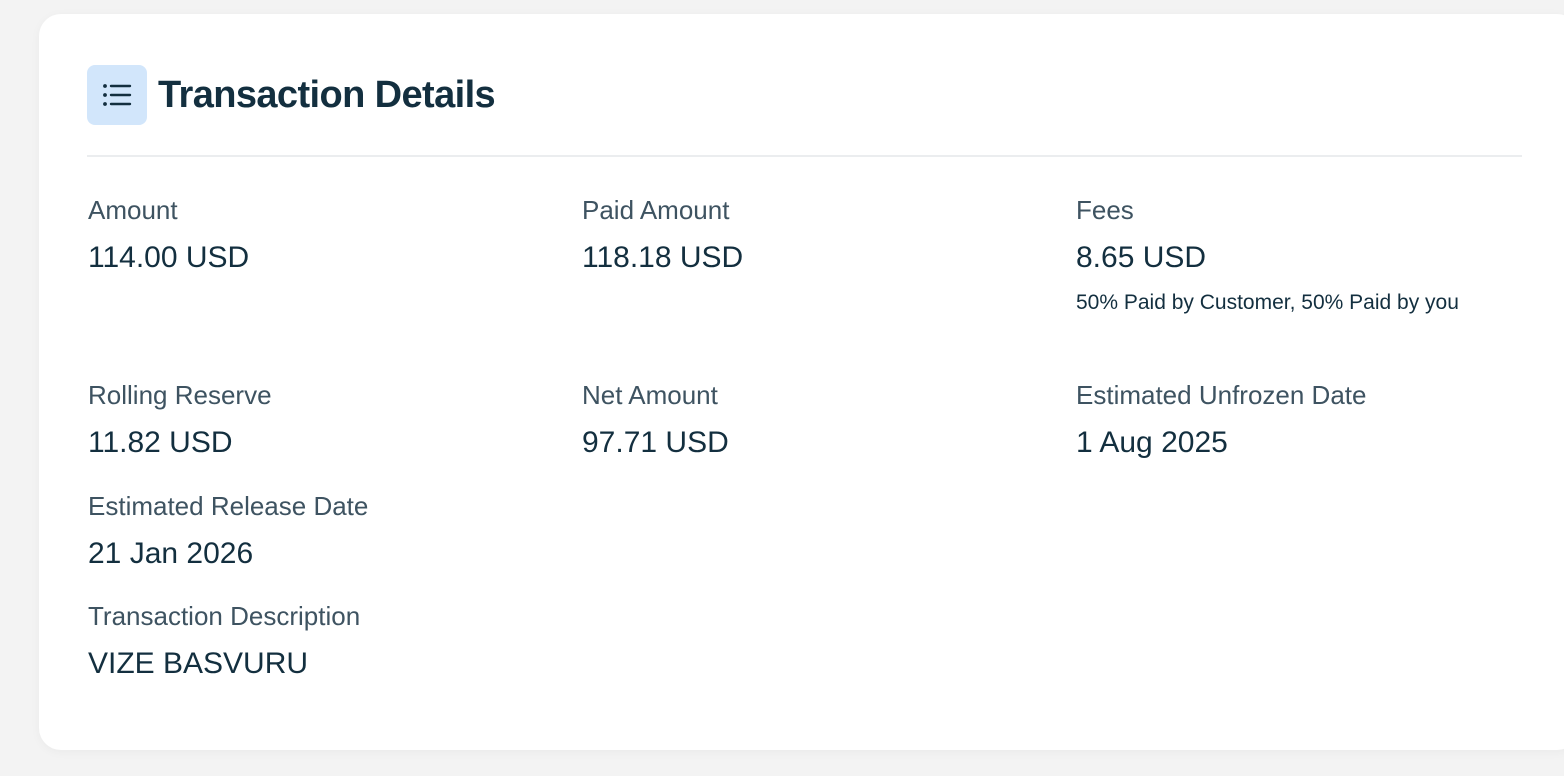 This screenshot has width=1564, height=776. What do you see at coordinates (133, 210) in the screenshot?
I see `field-label: Amount` at bounding box center [133, 210].